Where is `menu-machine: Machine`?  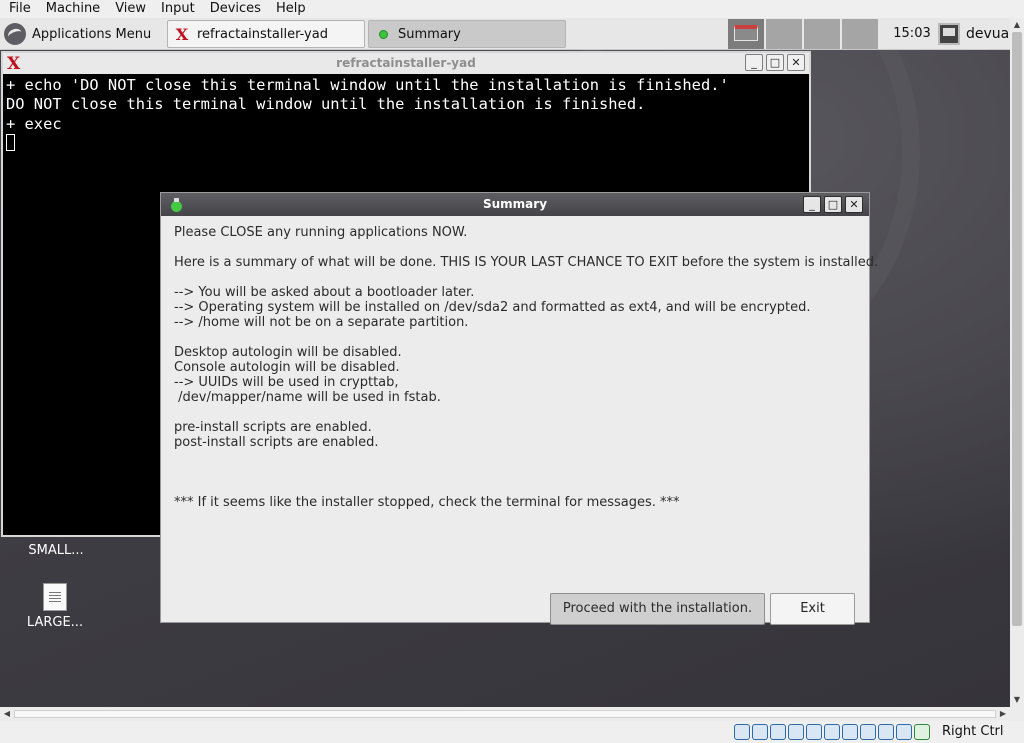
menu-machine: Machine is located at coordinates (71, 9).